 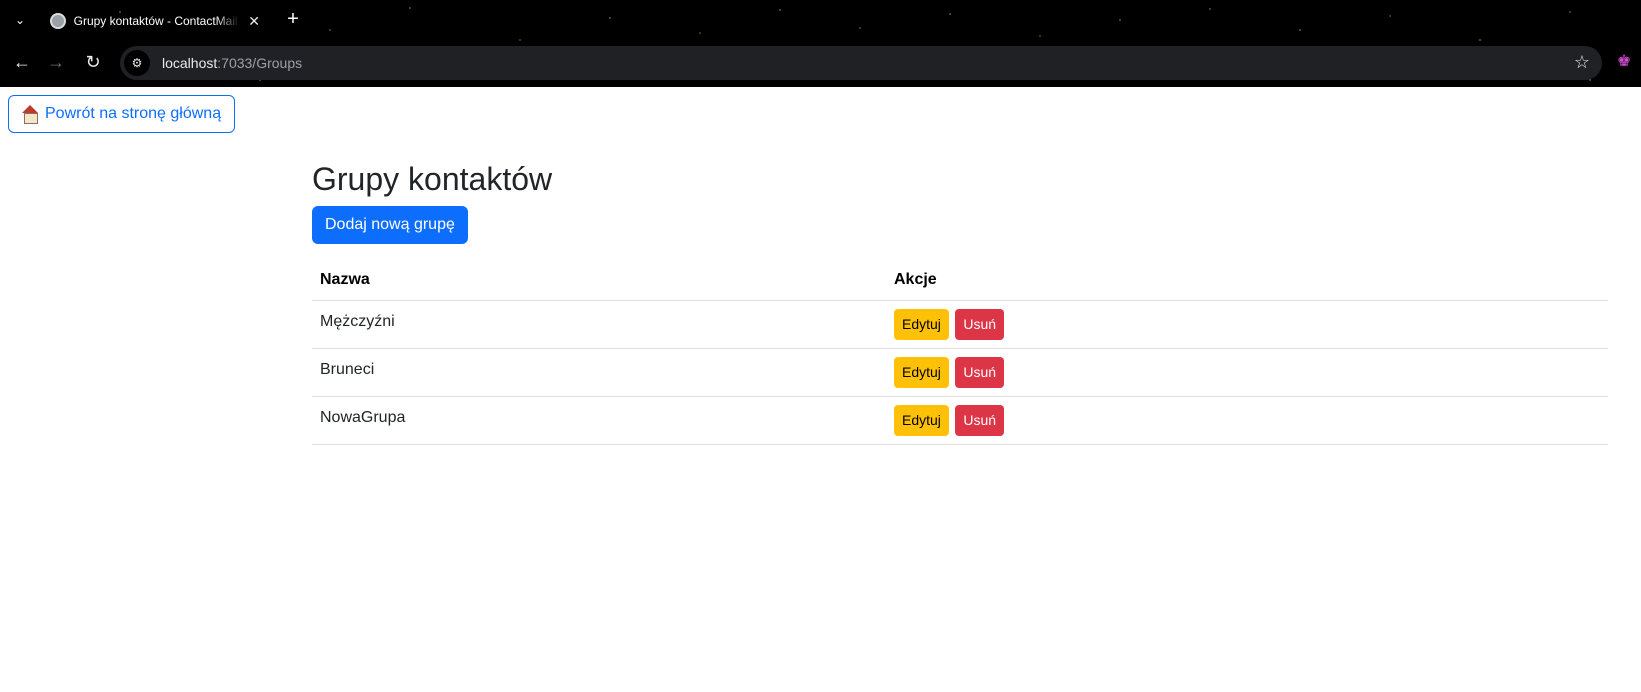 I want to click on column-header-name: Nazwa, so click(x=599, y=280).